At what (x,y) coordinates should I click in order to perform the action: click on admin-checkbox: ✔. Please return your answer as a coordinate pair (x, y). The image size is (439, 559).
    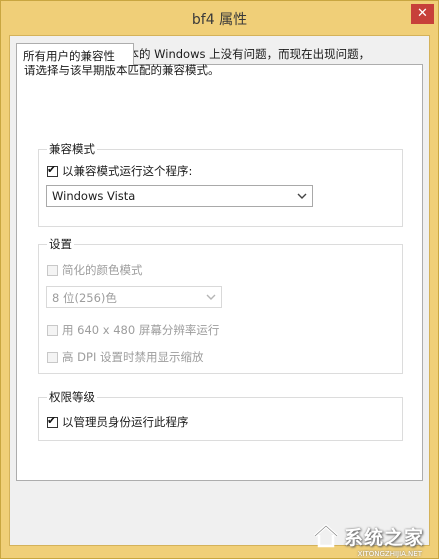
    Looking at the image, I should click on (52, 420).